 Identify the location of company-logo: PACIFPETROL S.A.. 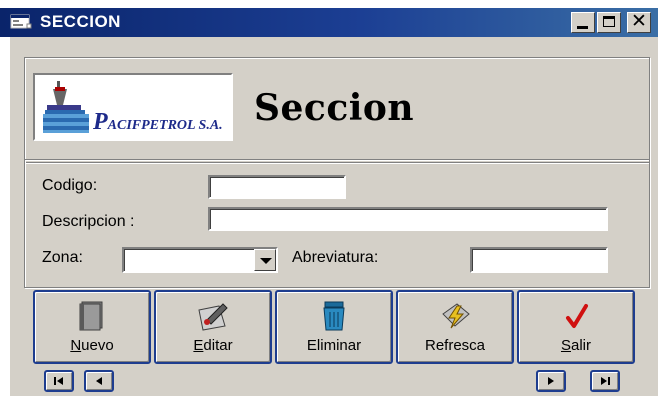
(133, 107).